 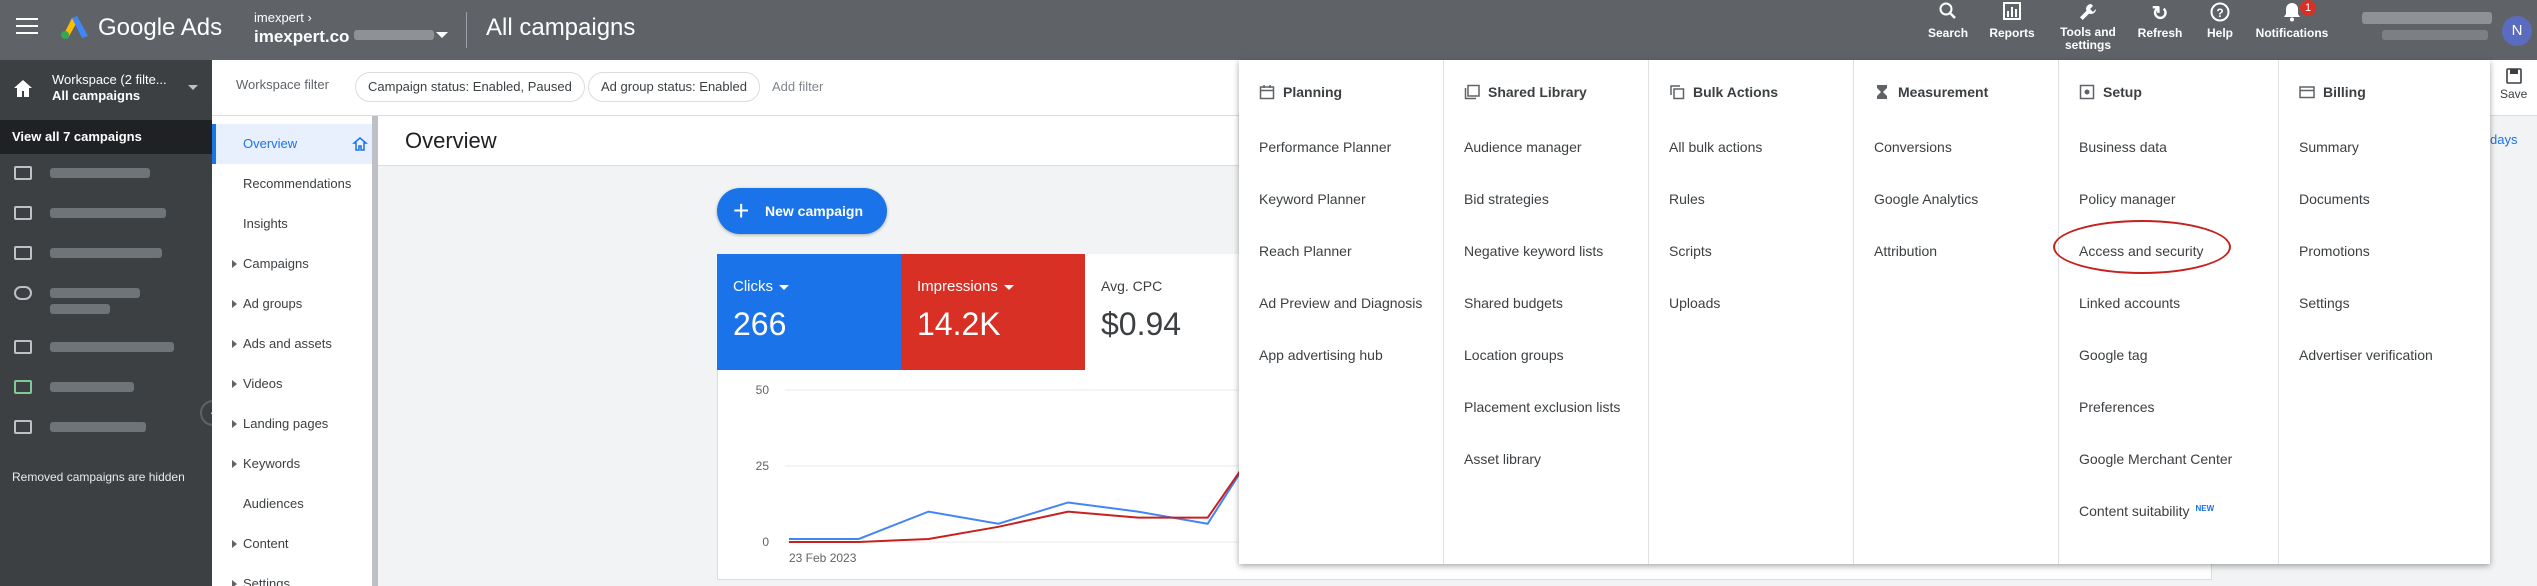 What do you see at coordinates (761, 286) in the screenshot?
I see `metric-label: Clicks` at bounding box center [761, 286].